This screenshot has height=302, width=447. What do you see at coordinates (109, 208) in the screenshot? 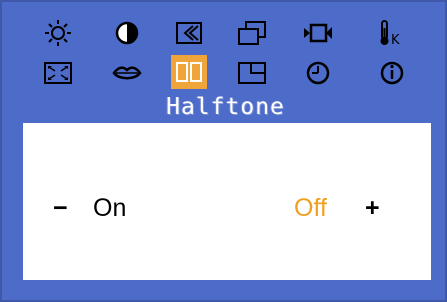
I see `option-on: On` at bounding box center [109, 208].